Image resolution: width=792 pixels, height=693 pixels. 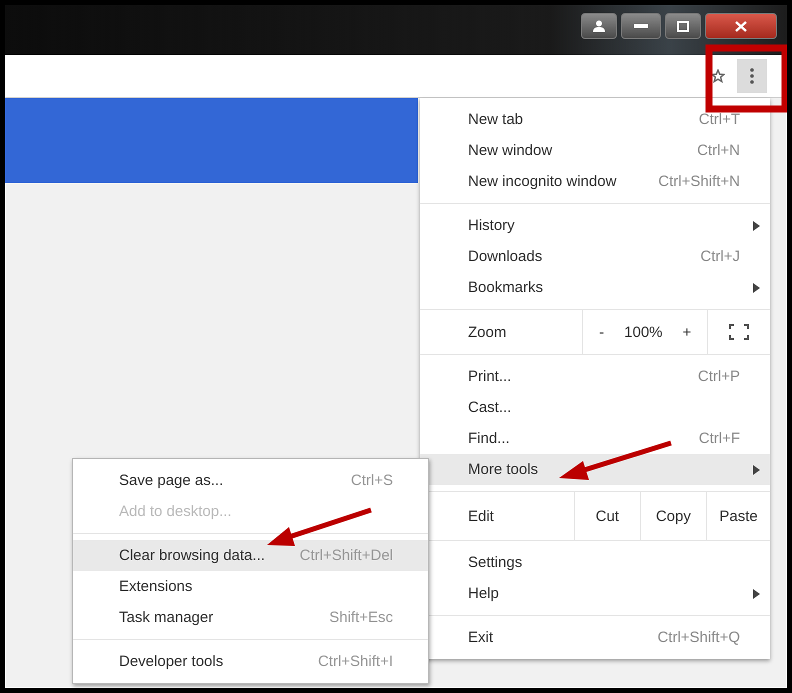 I want to click on zoom-level-text: 100%, so click(x=643, y=332).